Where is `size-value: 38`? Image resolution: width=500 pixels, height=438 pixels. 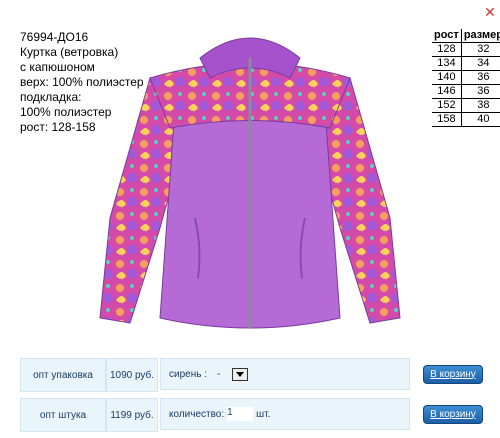
size-value: 38 is located at coordinates (480, 105).